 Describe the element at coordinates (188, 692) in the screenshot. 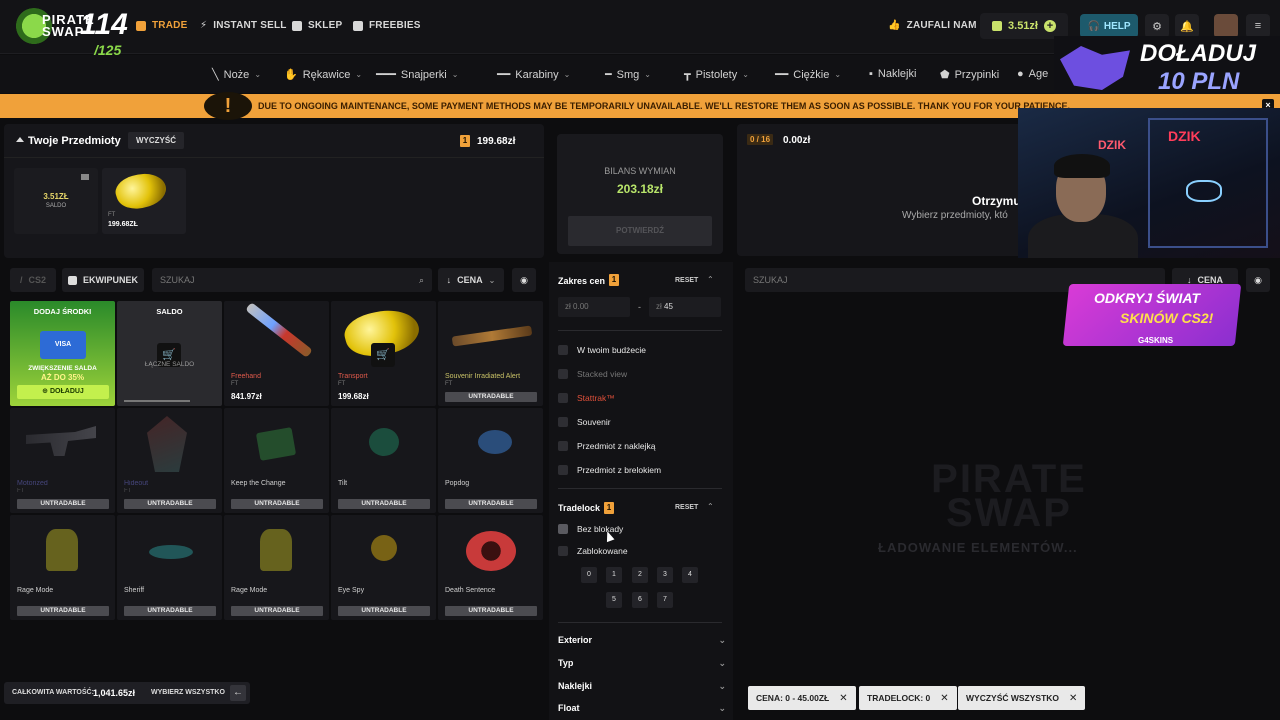

I see `select-all-button: WYBIERZ WSZYSTKO` at that location.